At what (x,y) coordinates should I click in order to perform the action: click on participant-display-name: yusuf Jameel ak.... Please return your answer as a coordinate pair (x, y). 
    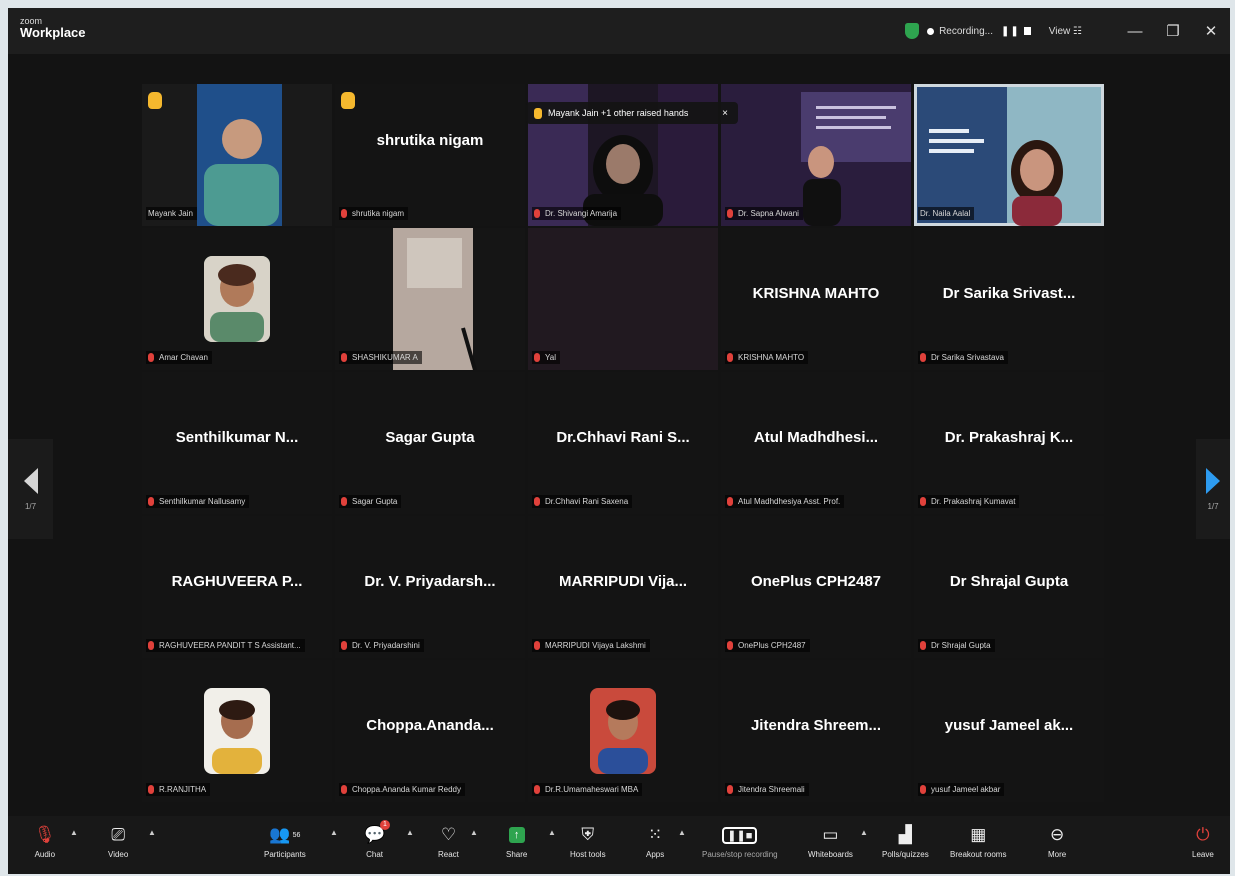
    Looking at the image, I should click on (1009, 725).